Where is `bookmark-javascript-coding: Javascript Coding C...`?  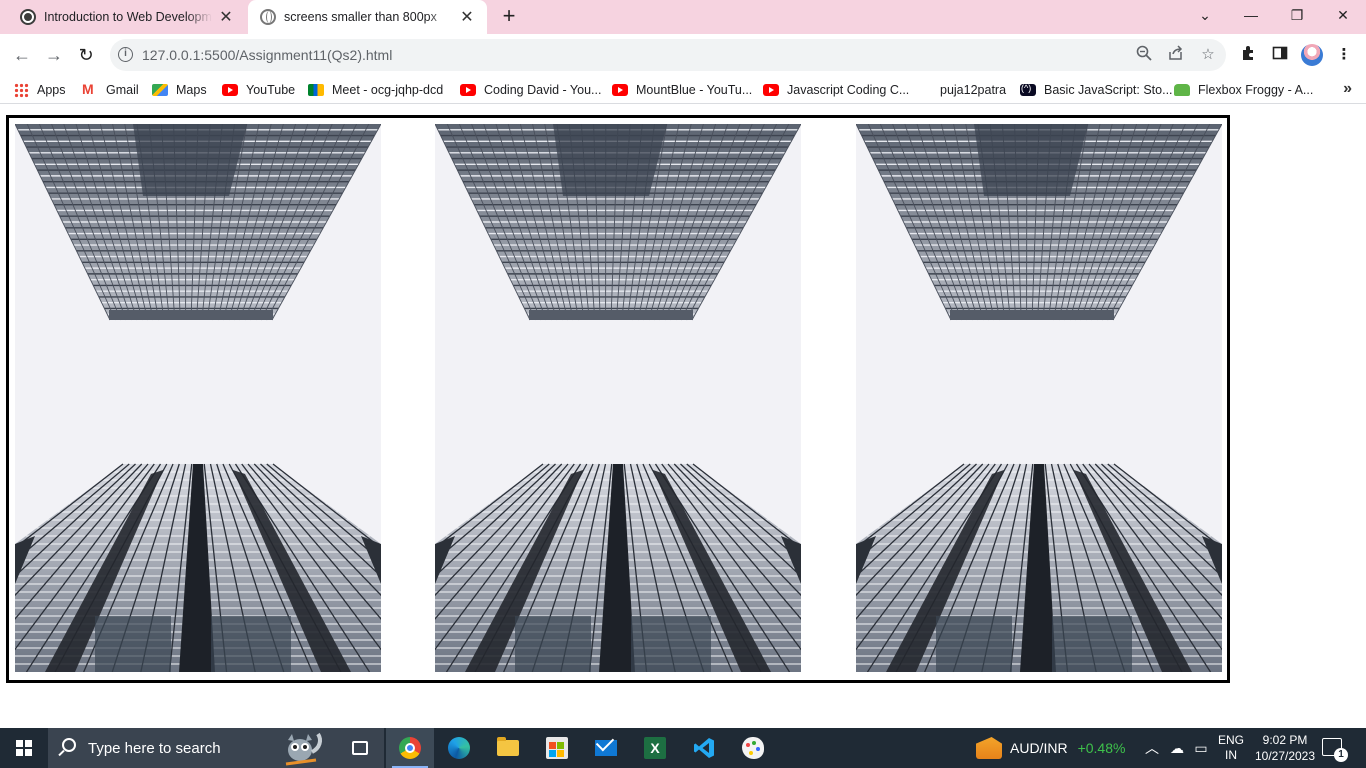 bookmark-javascript-coding: Javascript Coding C... is located at coordinates (836, 90).